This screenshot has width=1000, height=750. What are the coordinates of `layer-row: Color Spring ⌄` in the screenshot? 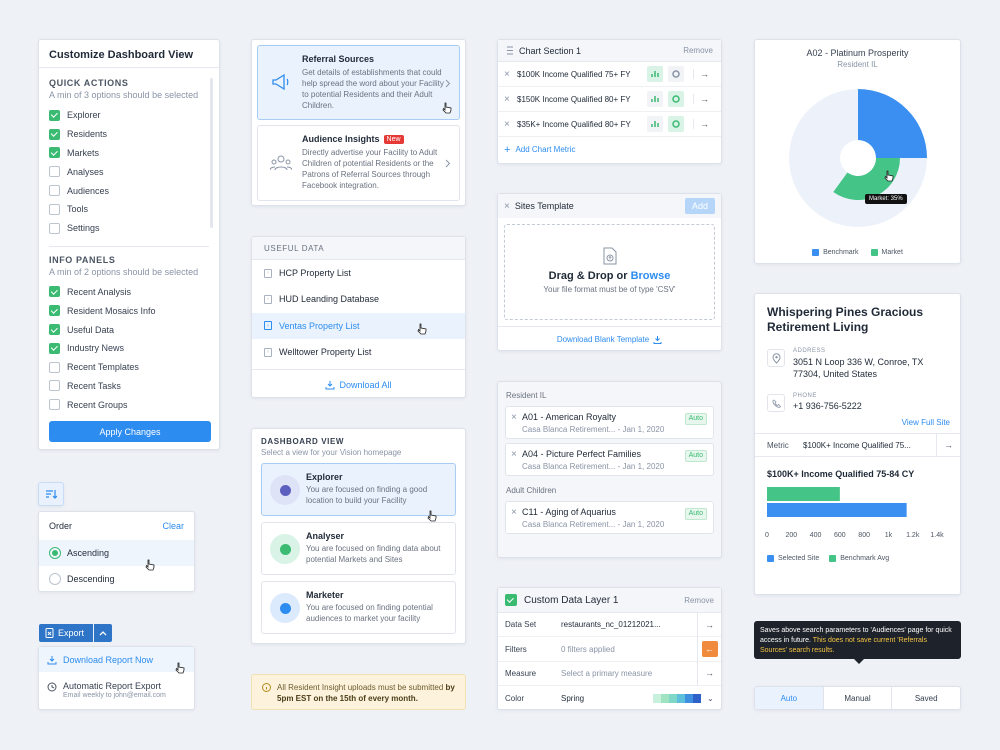 It's located at (609, 698).